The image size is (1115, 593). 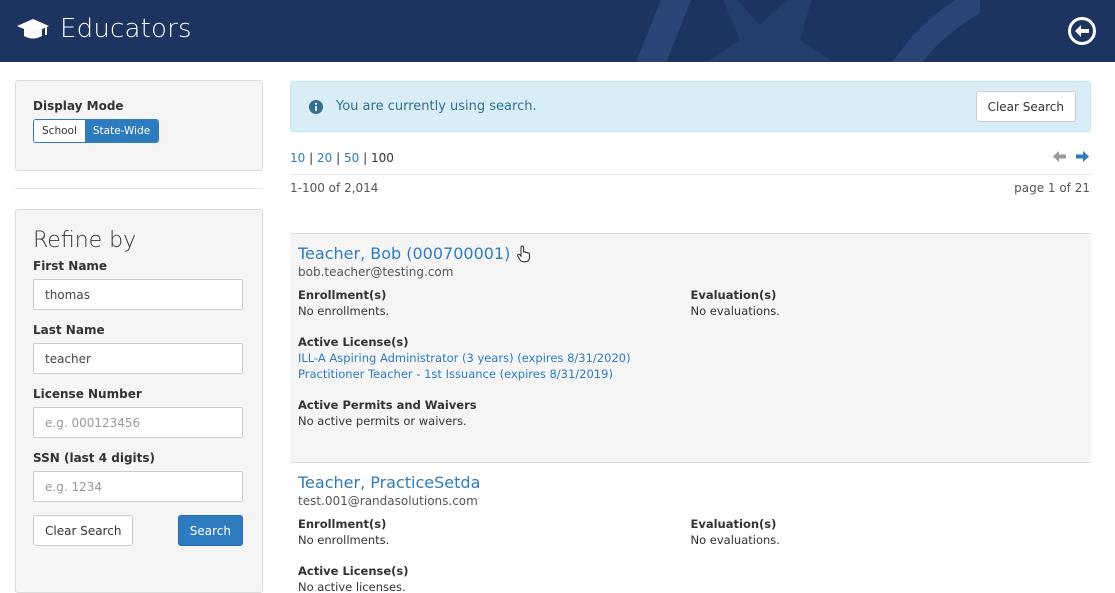 What do you see at coordinates (87, 394) in the screenshot?
I see `license-number-label: License Number` at bounding box center [87, 394].